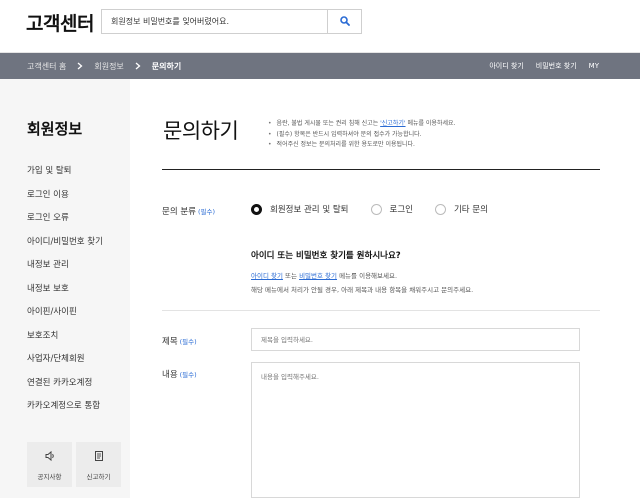 Image resolution: width=640 pixels, height=498 pixels. What do you see at coordinates (65, 199) in the screenshot?
I see `sidebar-item-login-use: 로그인 이용` at bounding box center [65, 199].